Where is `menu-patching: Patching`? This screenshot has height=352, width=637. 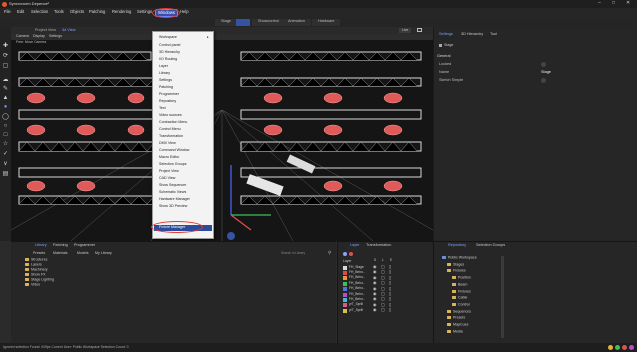
menu-patching: Patching is located at coordinates (97, 11).